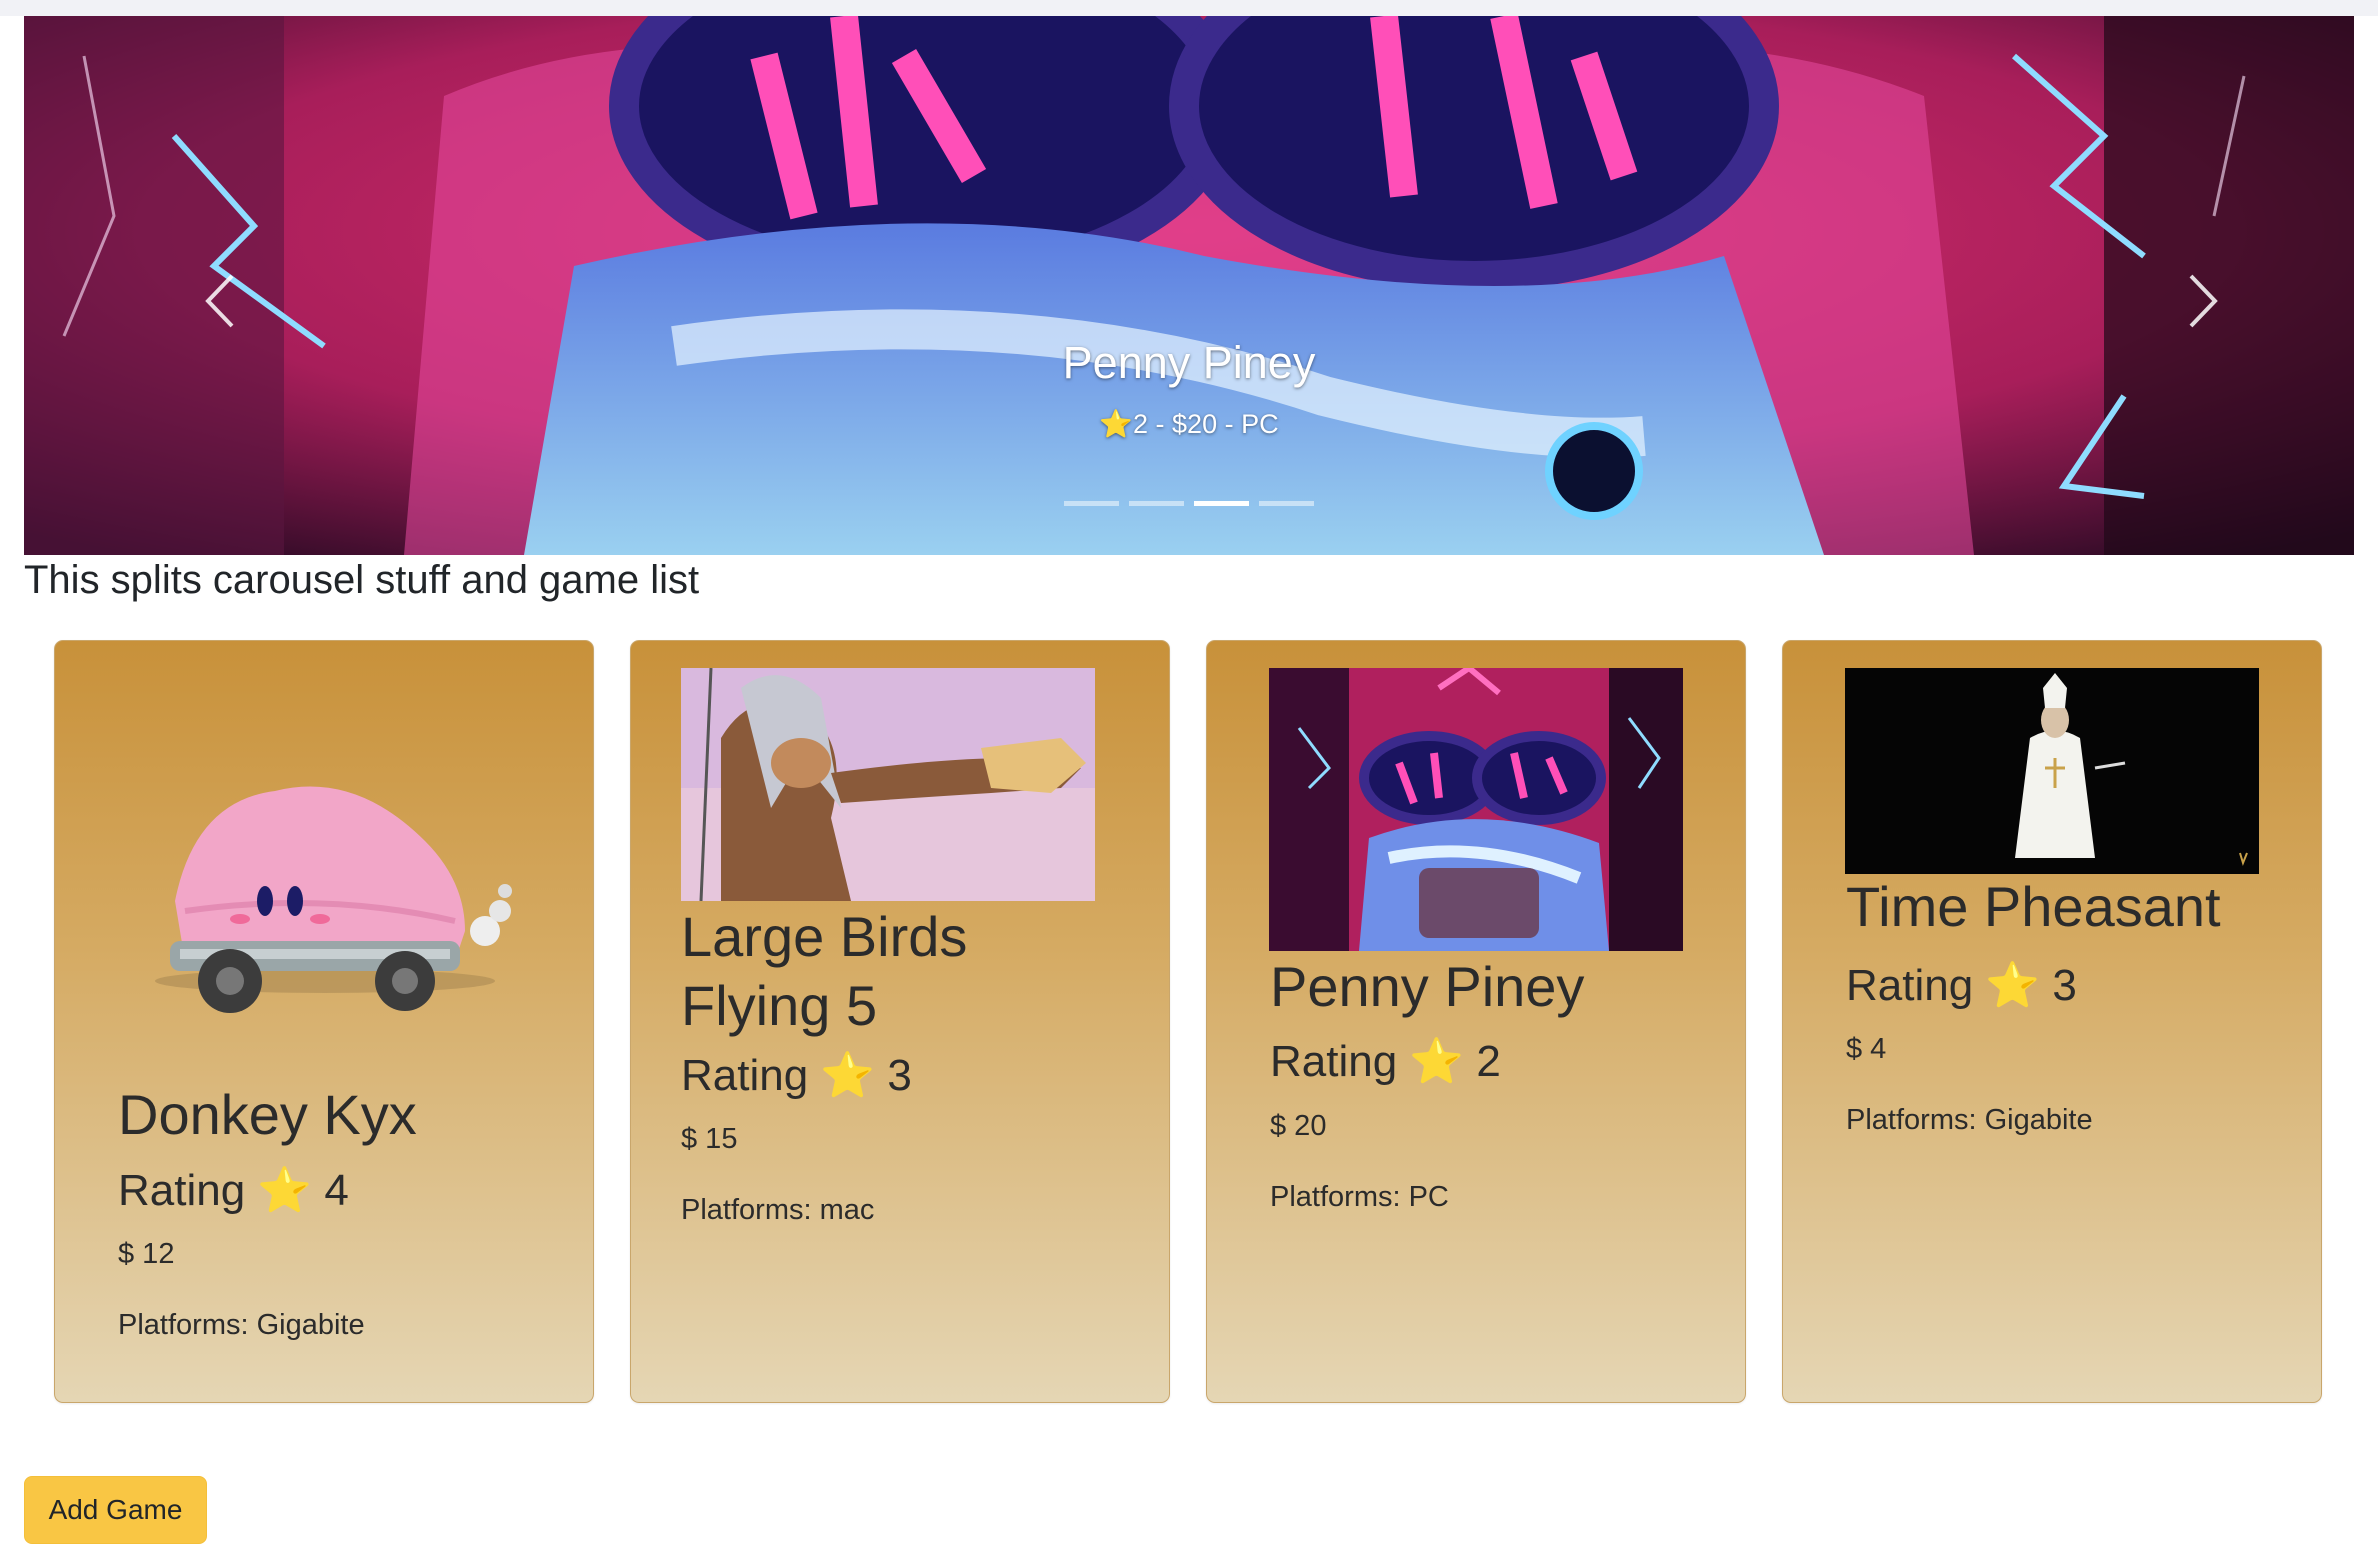 Image resolution: width=2378 pixels, height=1546 pixels. I want to click on game-title: Penny Piney, so click(1427, 986).